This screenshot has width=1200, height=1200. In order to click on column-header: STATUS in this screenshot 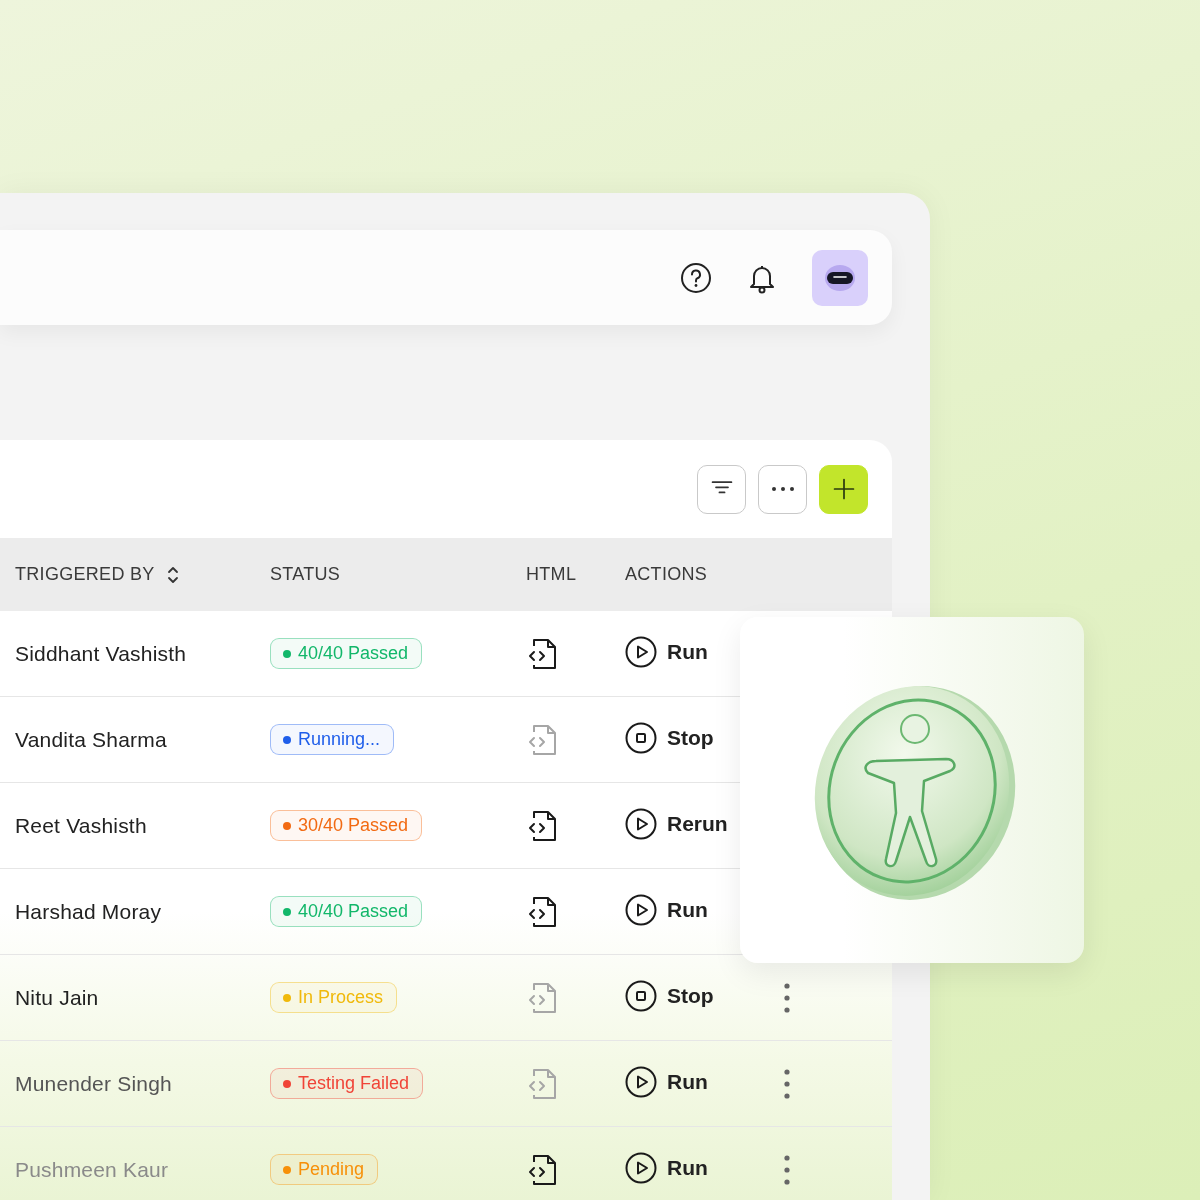, I will do `click(305, 574)`.